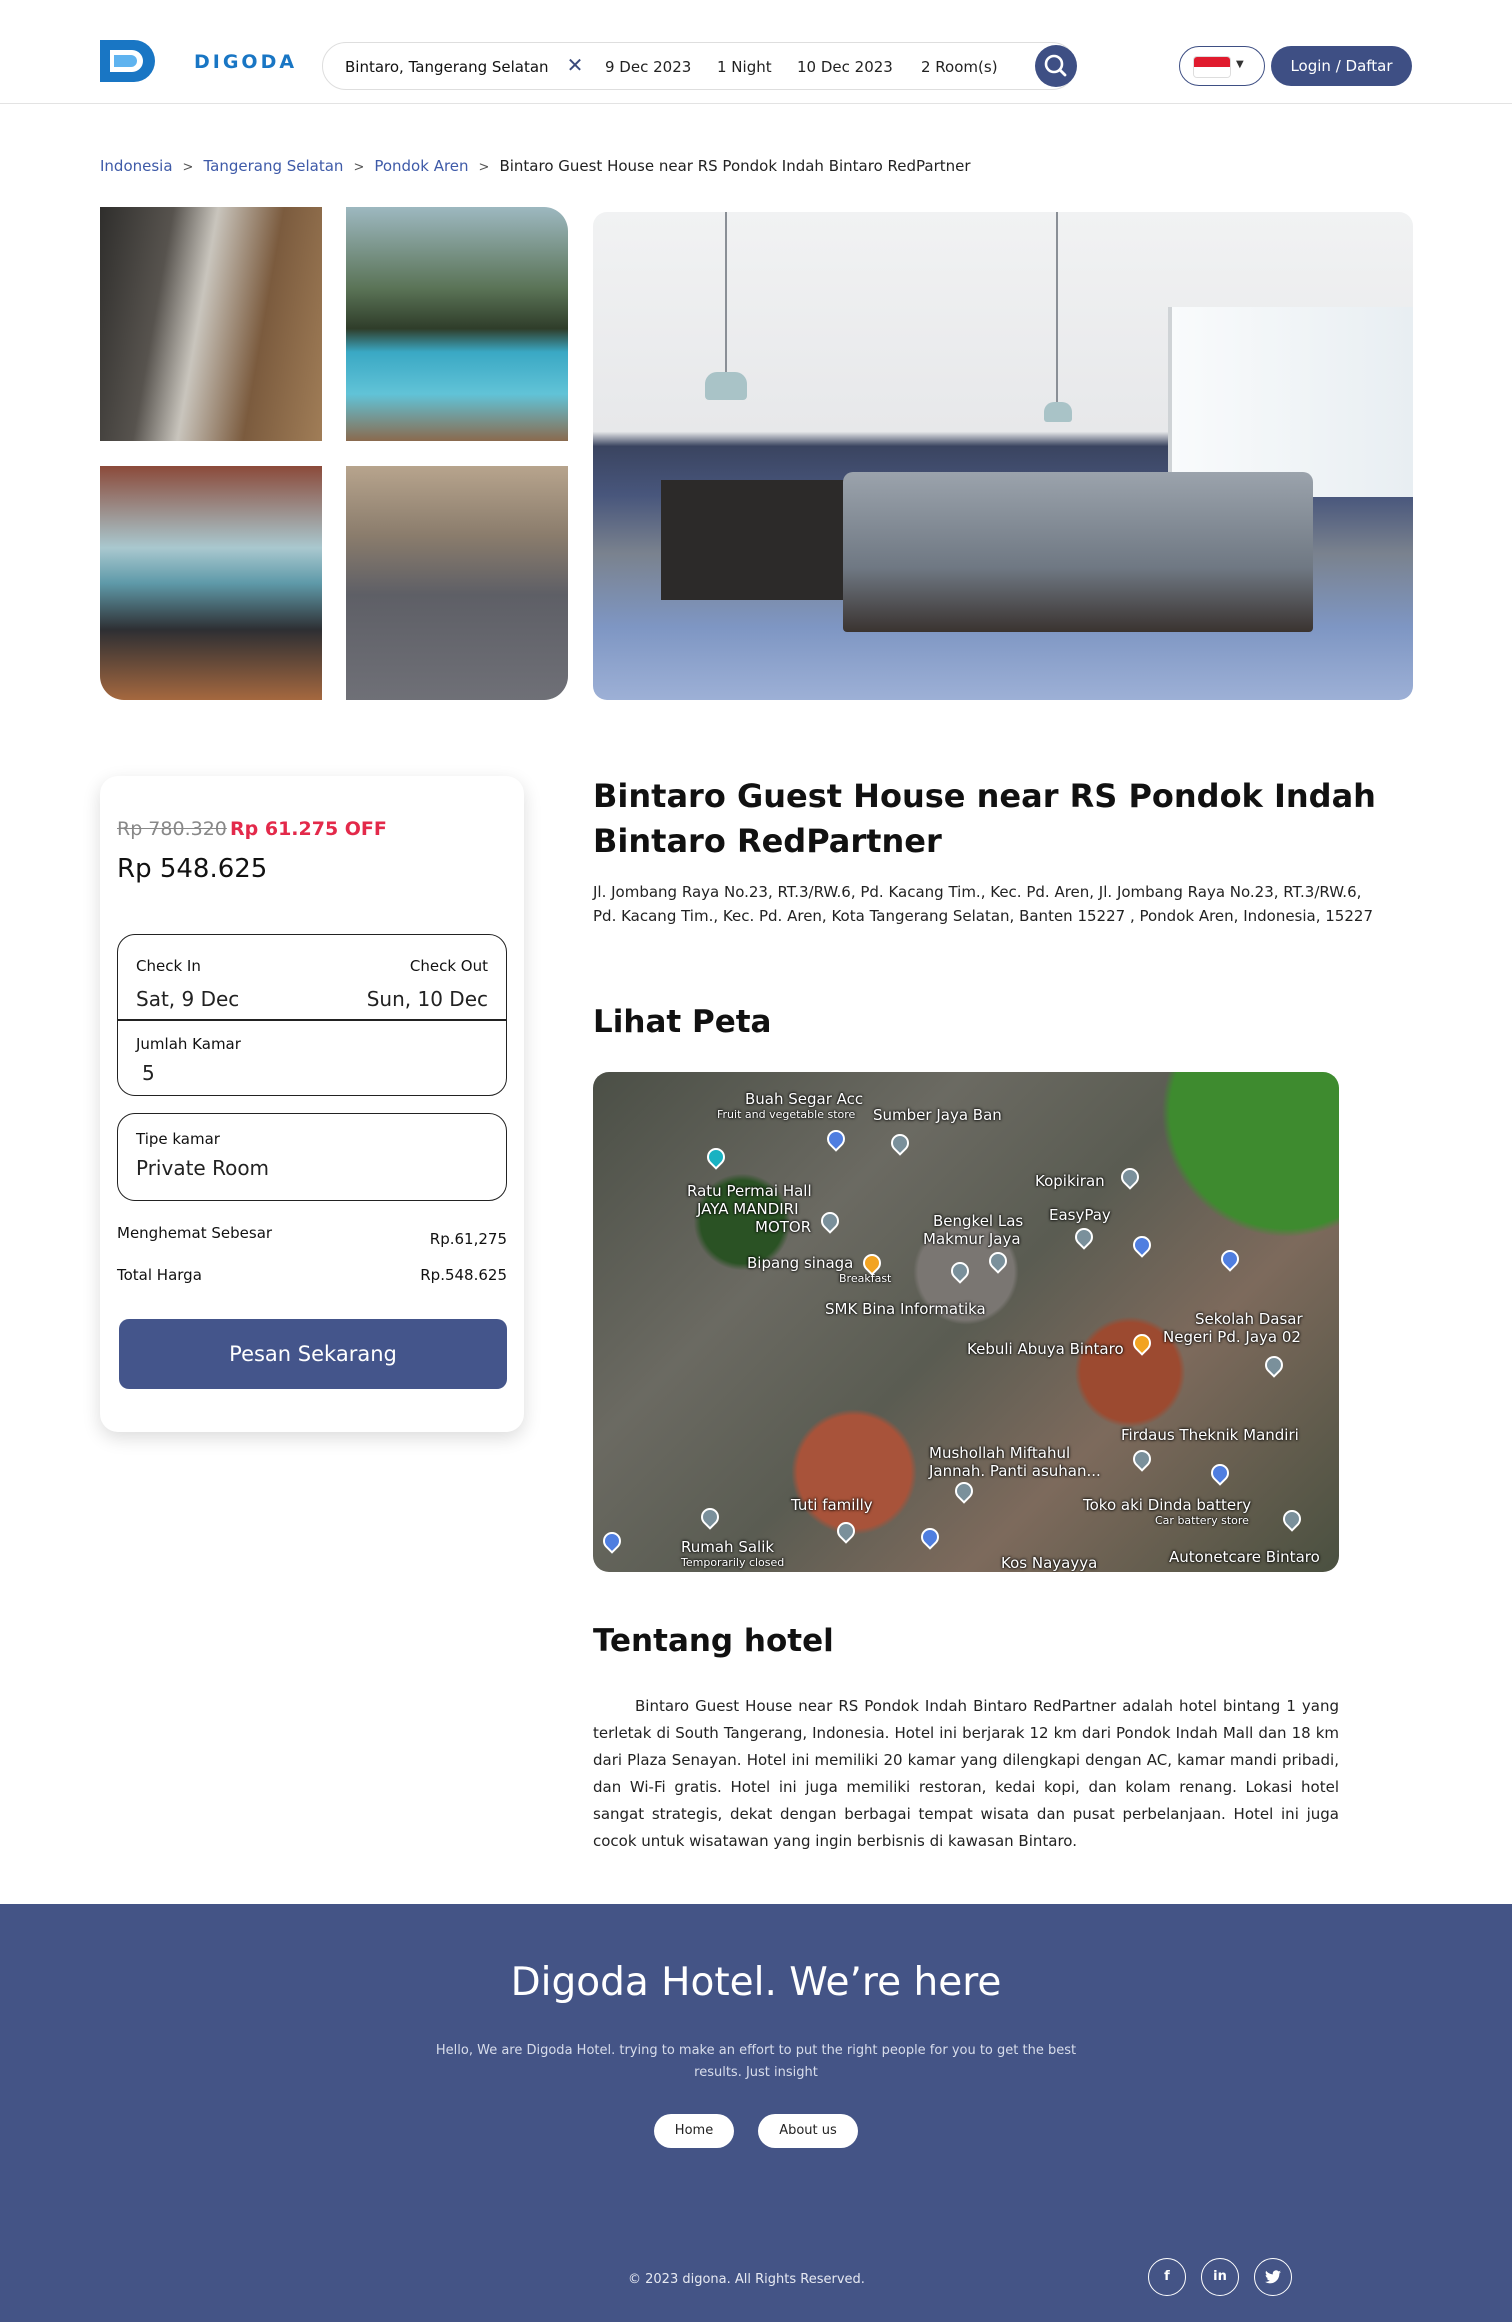  I want to click on search-button, so click(1056, 66).